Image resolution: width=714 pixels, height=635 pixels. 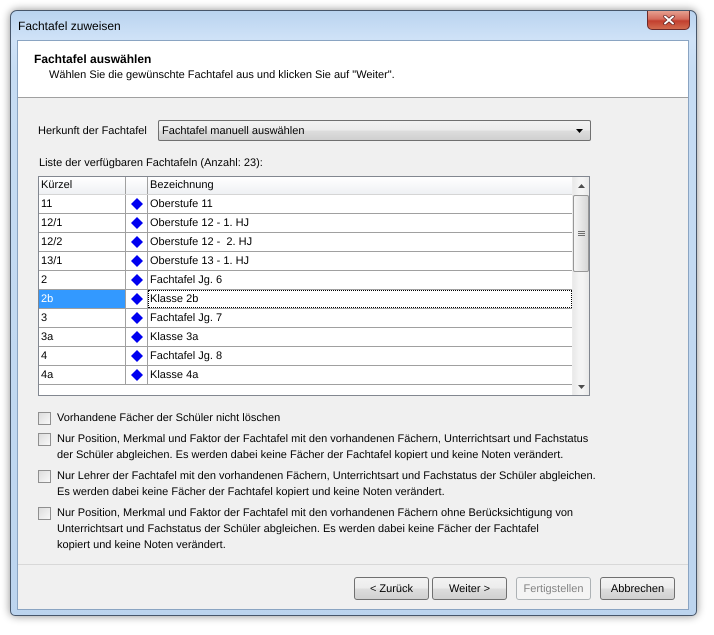 I want to click on option-label: Vorhandene Fächer der Schüler nicht löschen, so click(x=168, y=418).